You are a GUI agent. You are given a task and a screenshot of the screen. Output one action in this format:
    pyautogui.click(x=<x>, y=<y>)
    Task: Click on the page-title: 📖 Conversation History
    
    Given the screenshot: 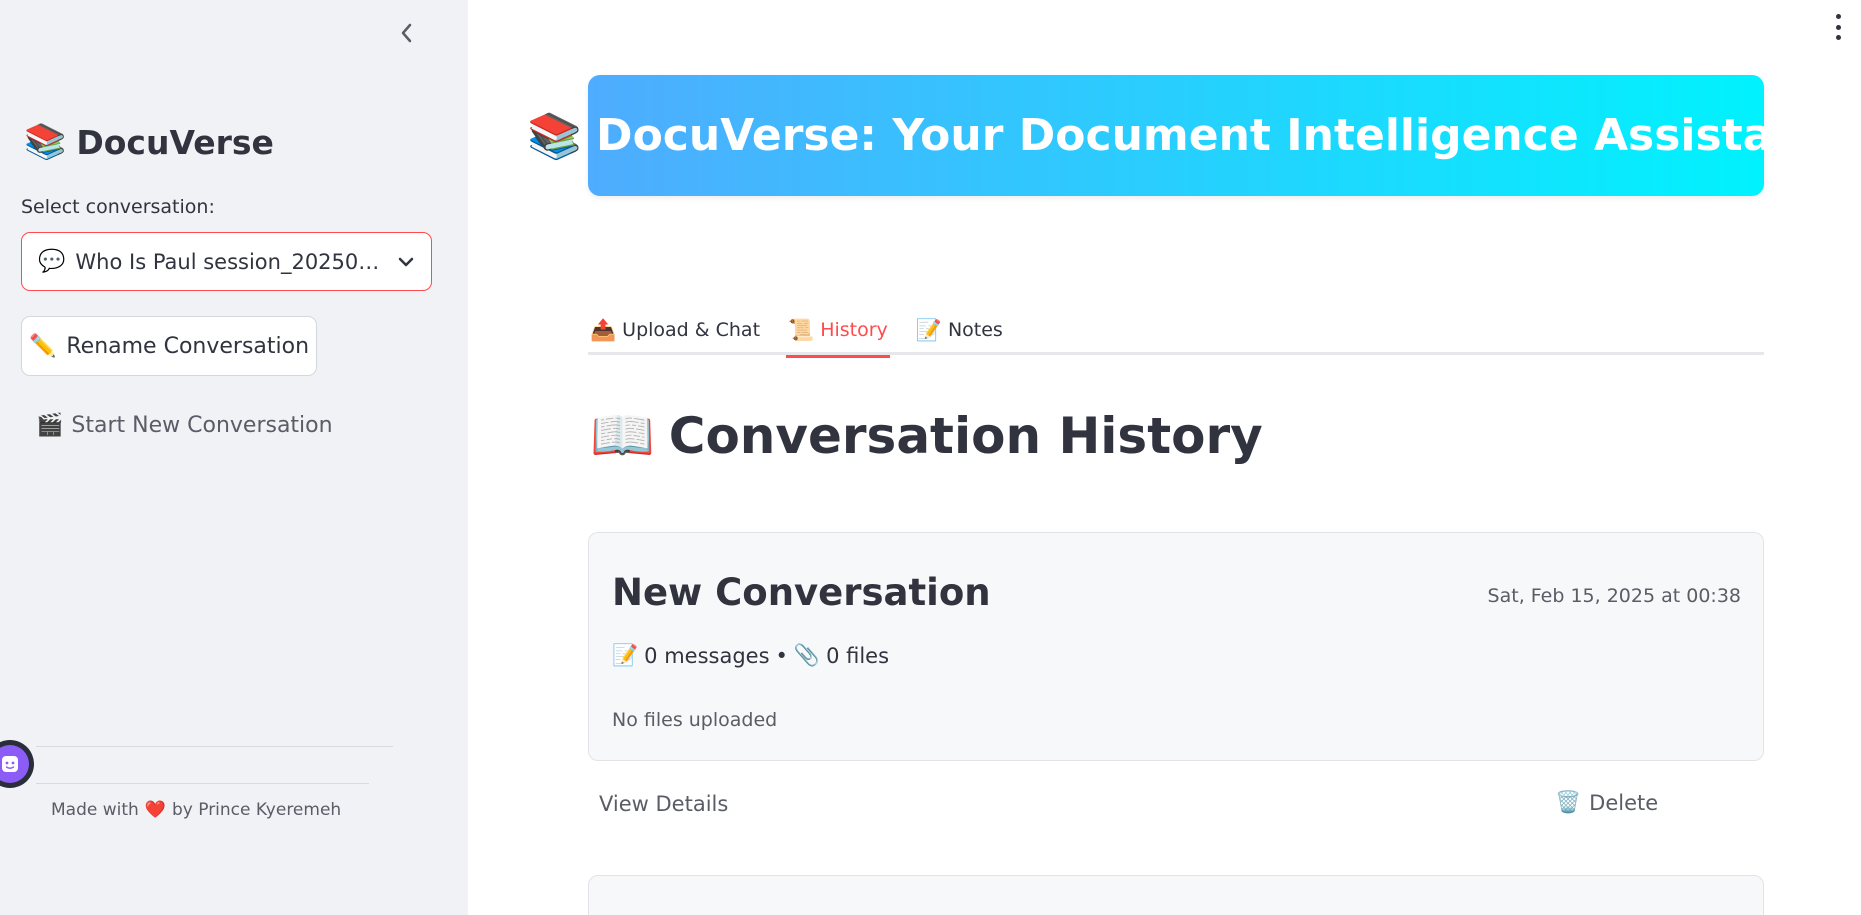 What is the action you would take?
    pyautogui.click(x=926, y=435)
    